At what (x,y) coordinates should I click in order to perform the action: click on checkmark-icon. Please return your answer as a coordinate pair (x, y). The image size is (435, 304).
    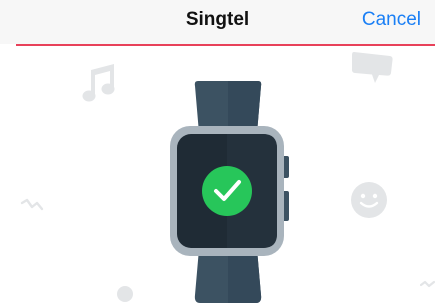
    Looking at the image, I should click on (227, 191).